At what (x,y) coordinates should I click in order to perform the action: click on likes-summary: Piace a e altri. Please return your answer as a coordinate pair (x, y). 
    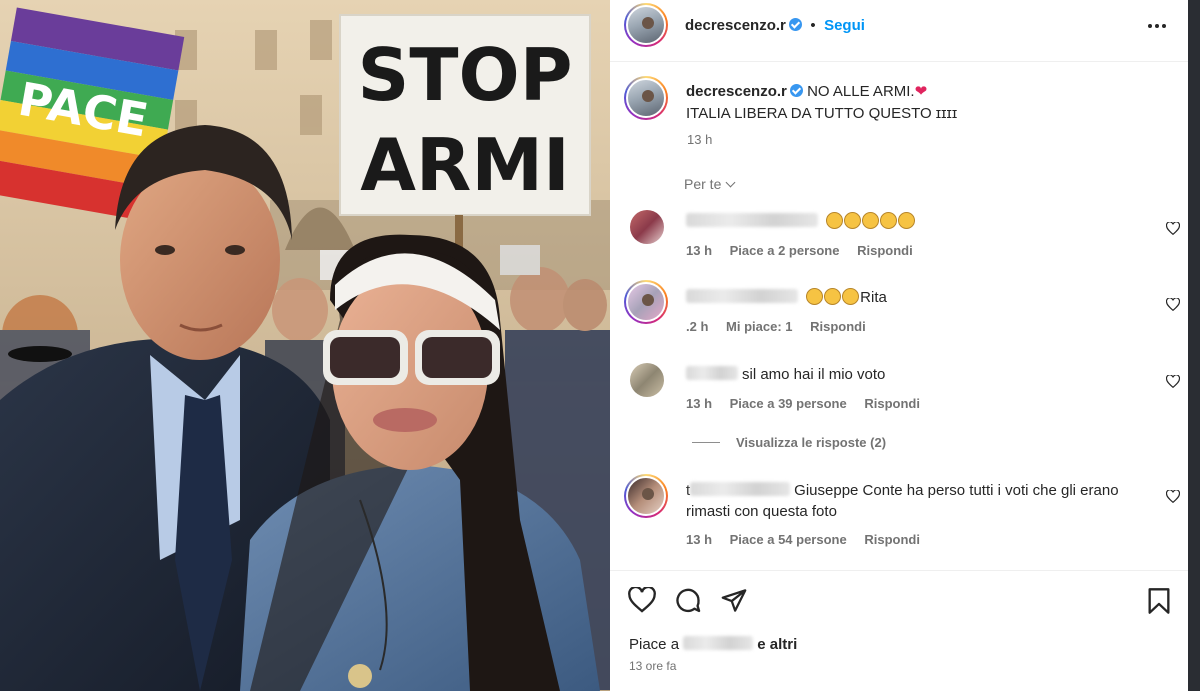
    Looking at the image, I should click on (713, 644).